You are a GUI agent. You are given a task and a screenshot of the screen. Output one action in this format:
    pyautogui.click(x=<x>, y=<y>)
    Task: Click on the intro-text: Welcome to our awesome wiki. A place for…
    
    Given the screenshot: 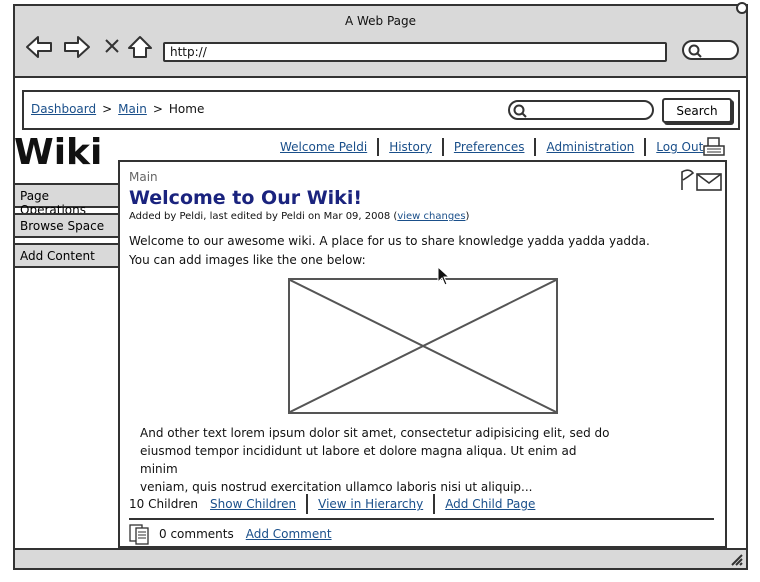 What is the action you would take?
    pyautogui.click(x=419, y=251)
    